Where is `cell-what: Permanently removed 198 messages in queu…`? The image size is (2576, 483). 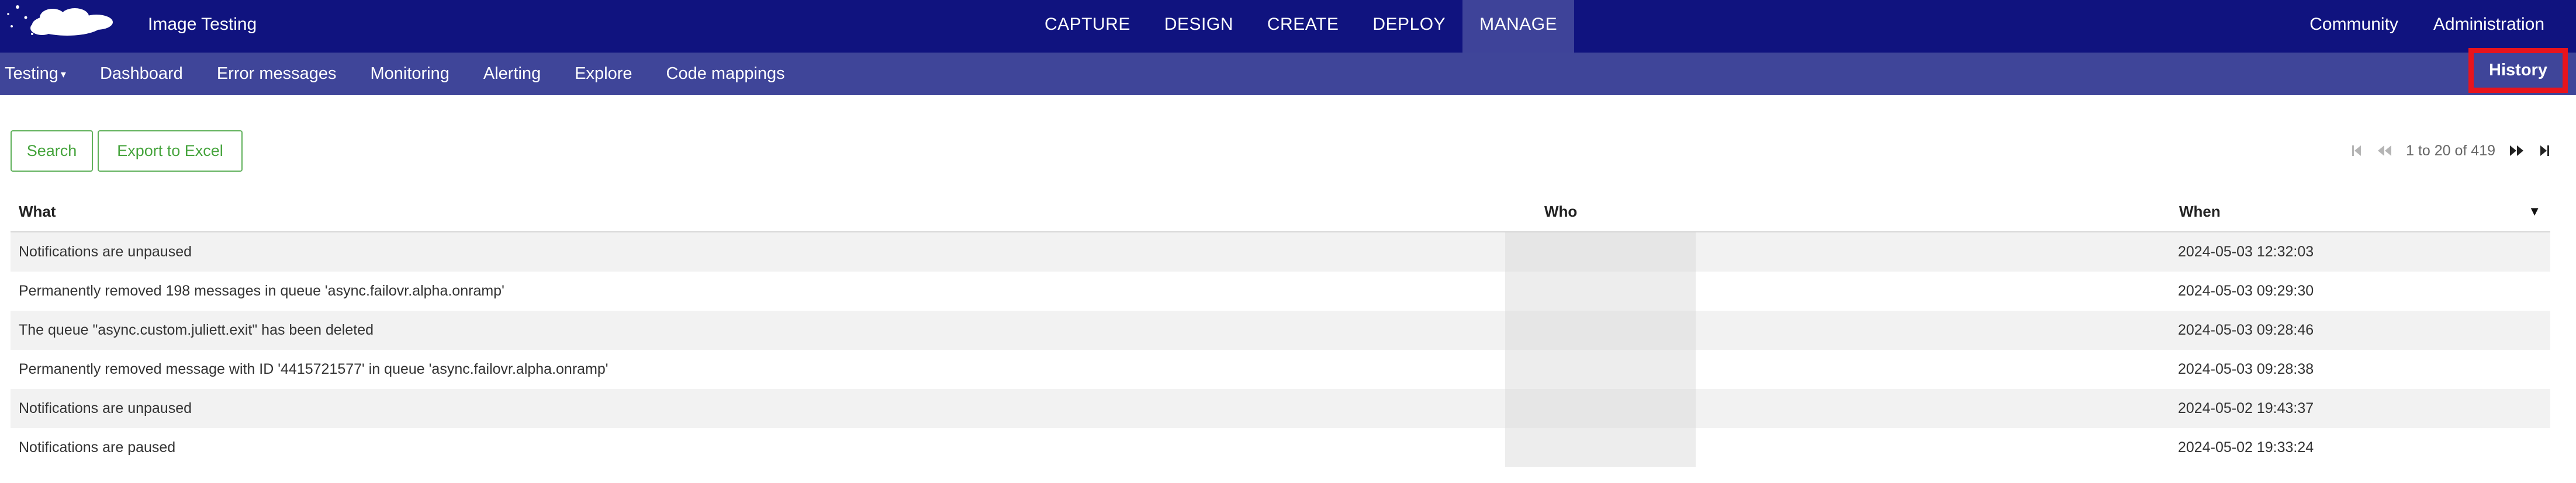 cell-what: Permanently removed 198 messages in queu… is located at coordinates (261, 291).